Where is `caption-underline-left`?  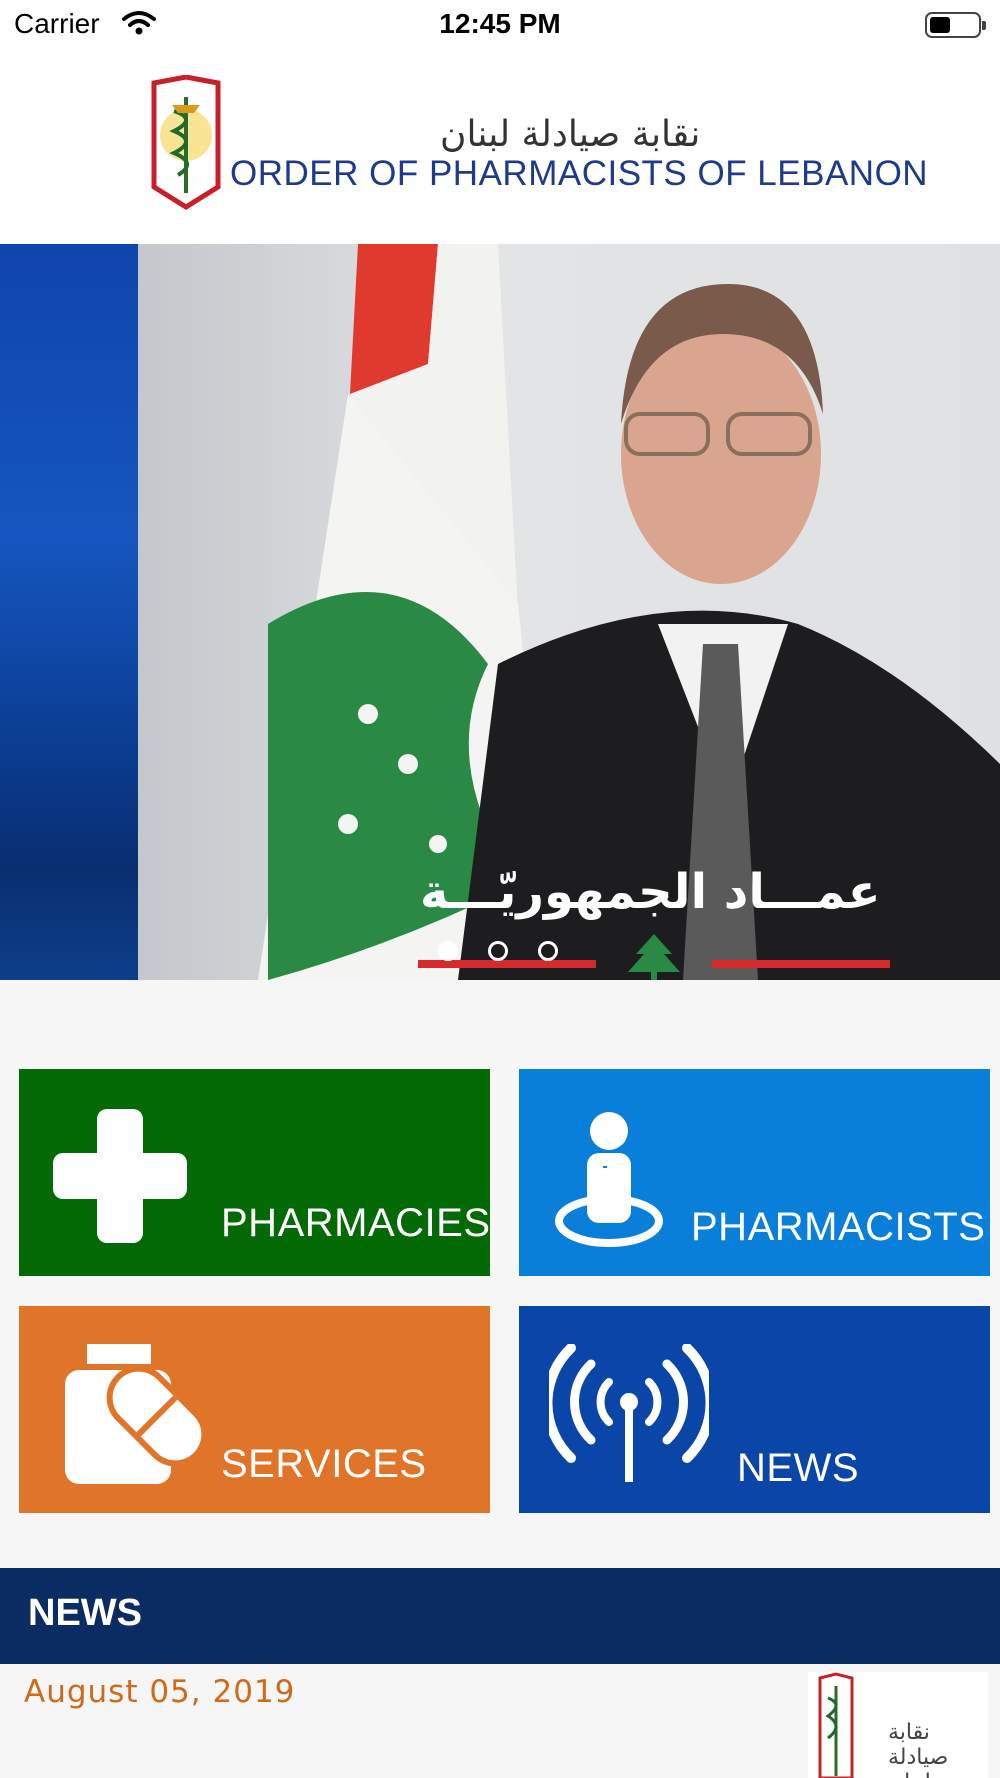 caption-underline-left is located at coordinates (507, 964).